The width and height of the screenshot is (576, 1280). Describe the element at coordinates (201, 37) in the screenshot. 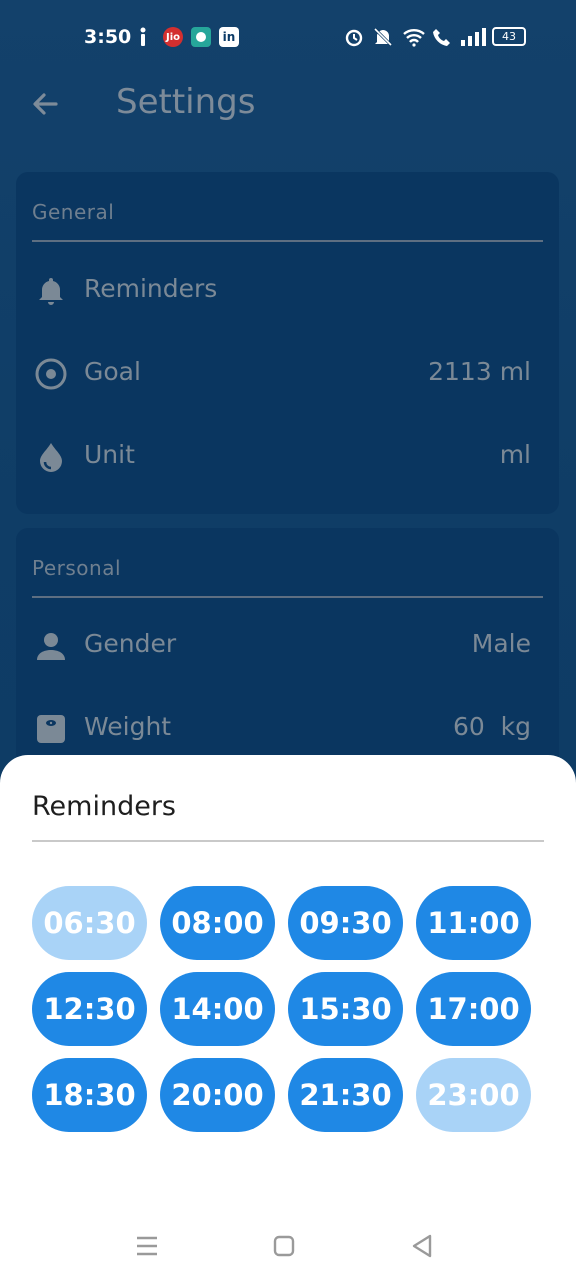

I see `app-icon` at that location.